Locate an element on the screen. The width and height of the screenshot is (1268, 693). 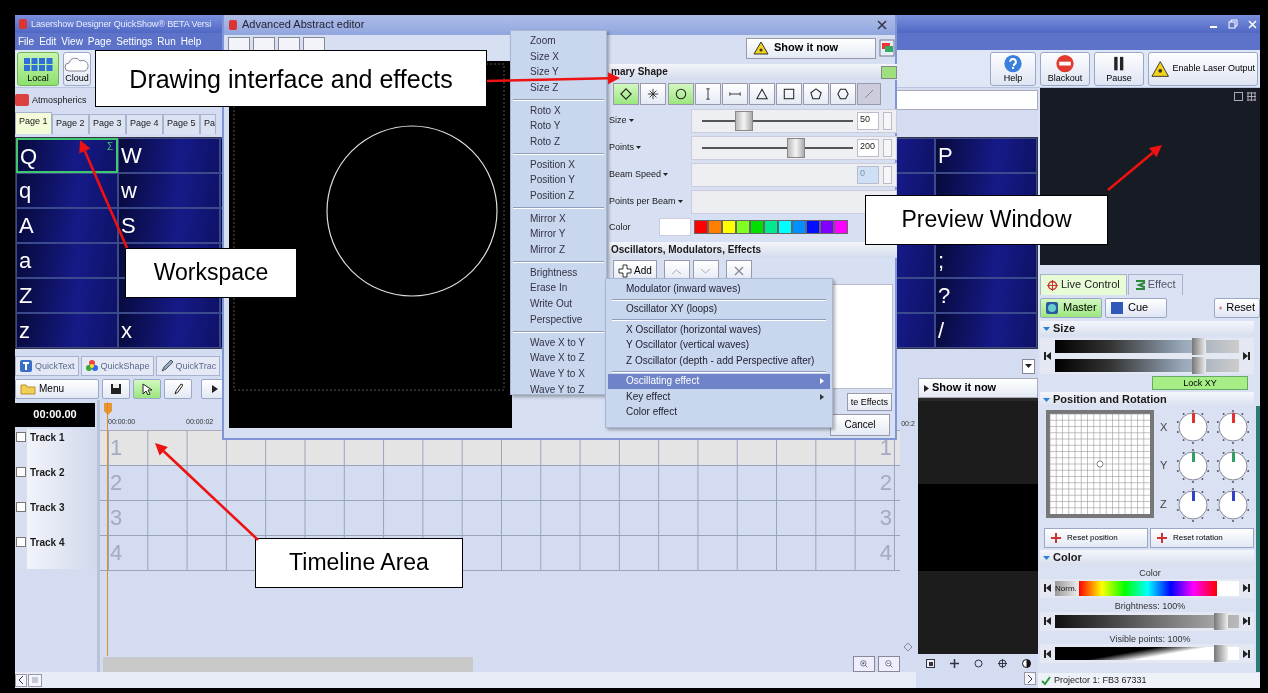
menu-item: Size Z is located at coordinates (558, 88).